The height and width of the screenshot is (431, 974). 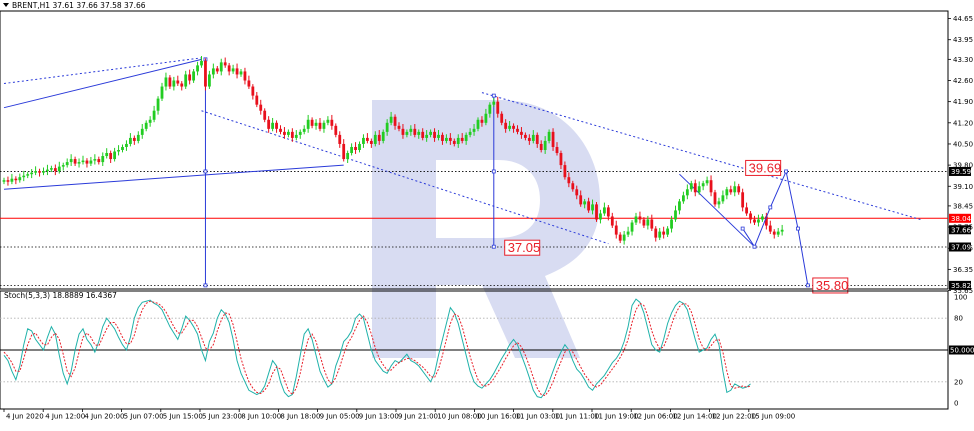 I want to click on forecast-label-text: 37.05, so click(x=524, y=247).